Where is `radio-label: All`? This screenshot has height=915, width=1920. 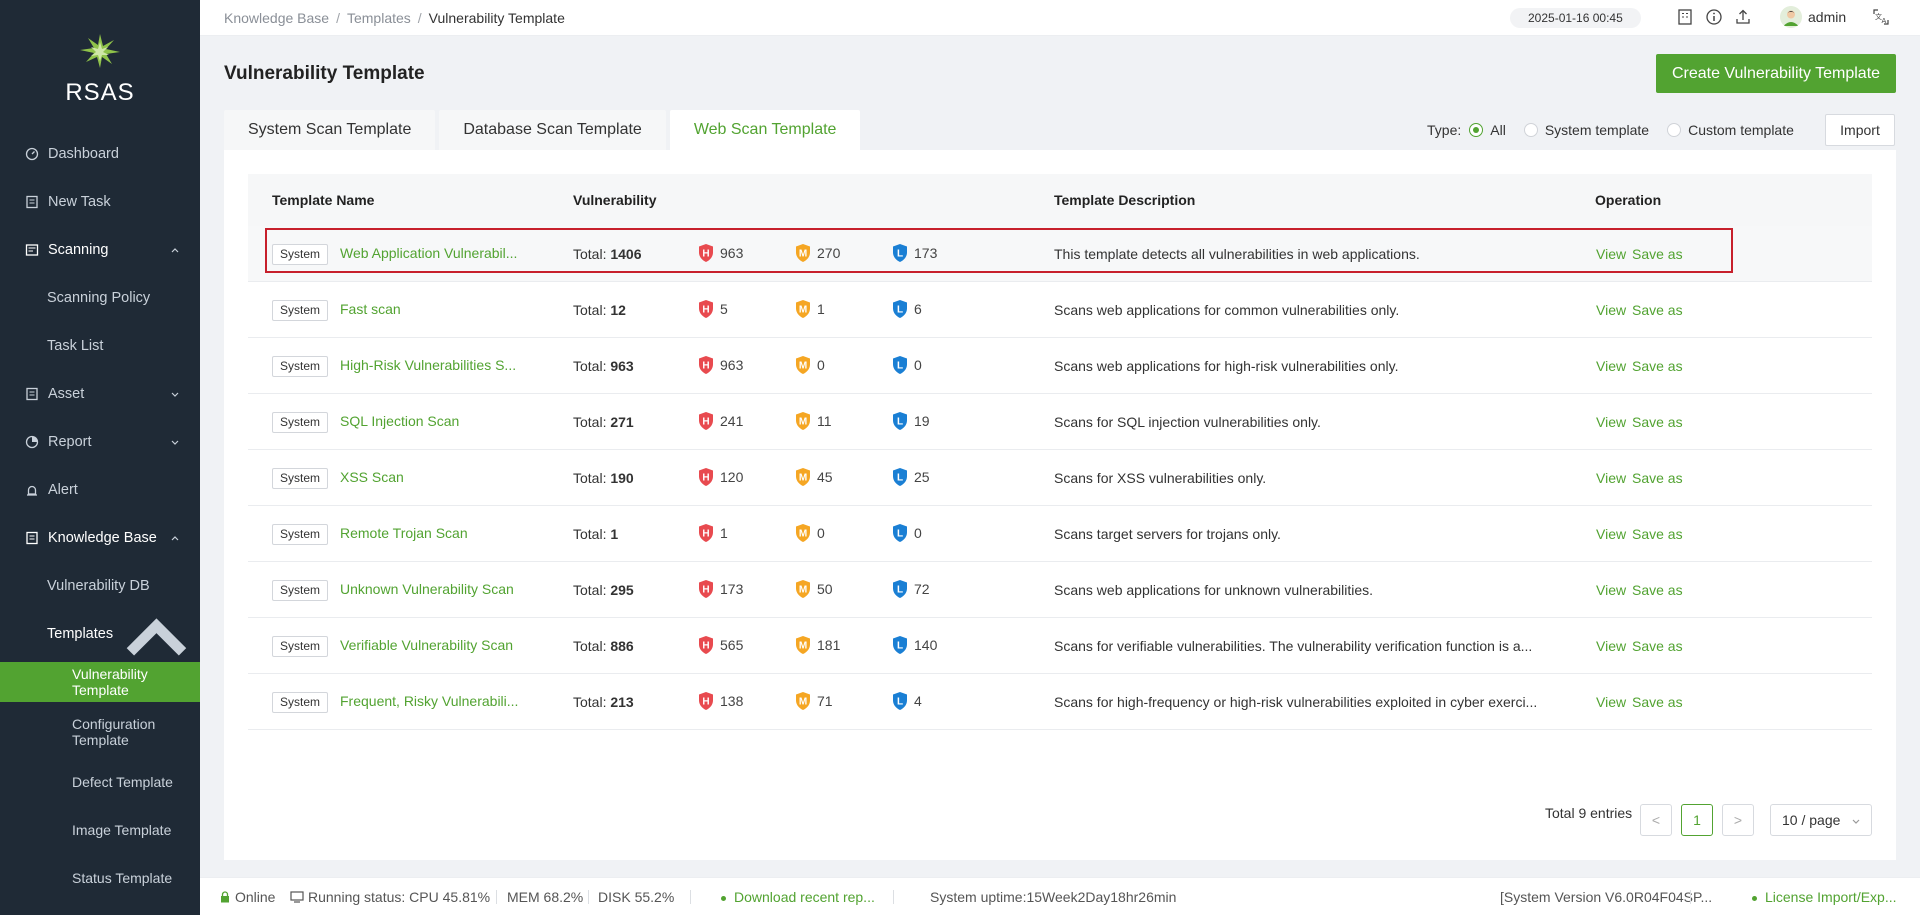 radio-label: All is located at coordinates (1498, 130).